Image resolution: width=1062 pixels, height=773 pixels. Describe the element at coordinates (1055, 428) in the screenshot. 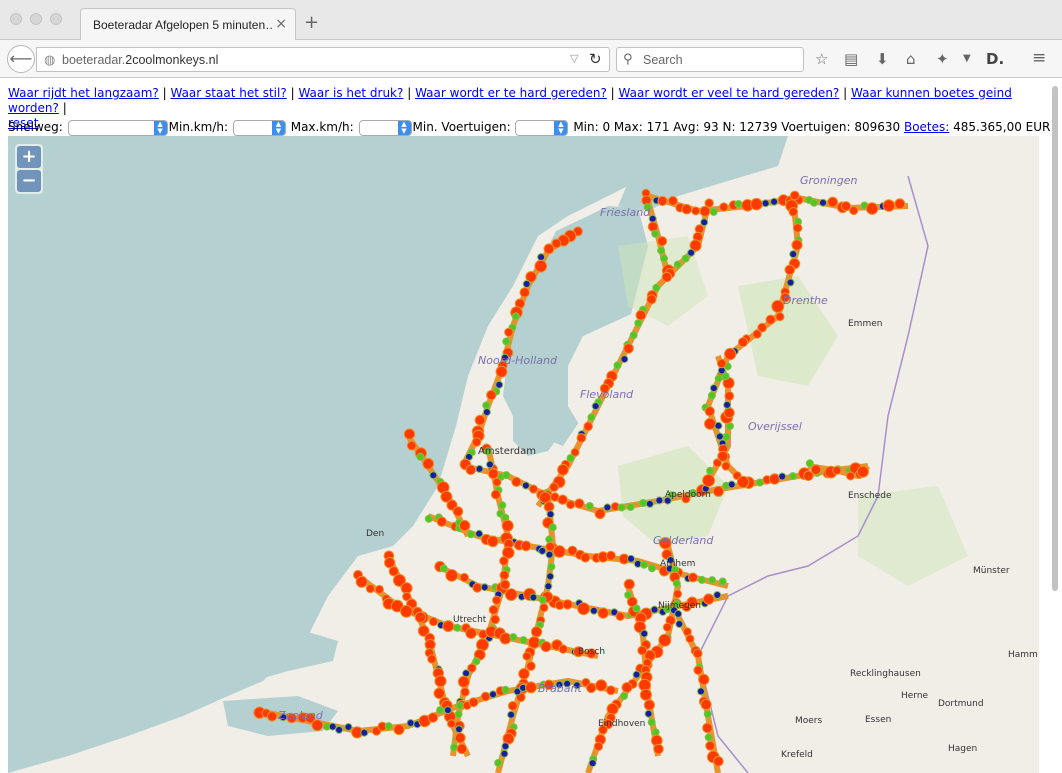

I see `page-scrollbar` at that location.